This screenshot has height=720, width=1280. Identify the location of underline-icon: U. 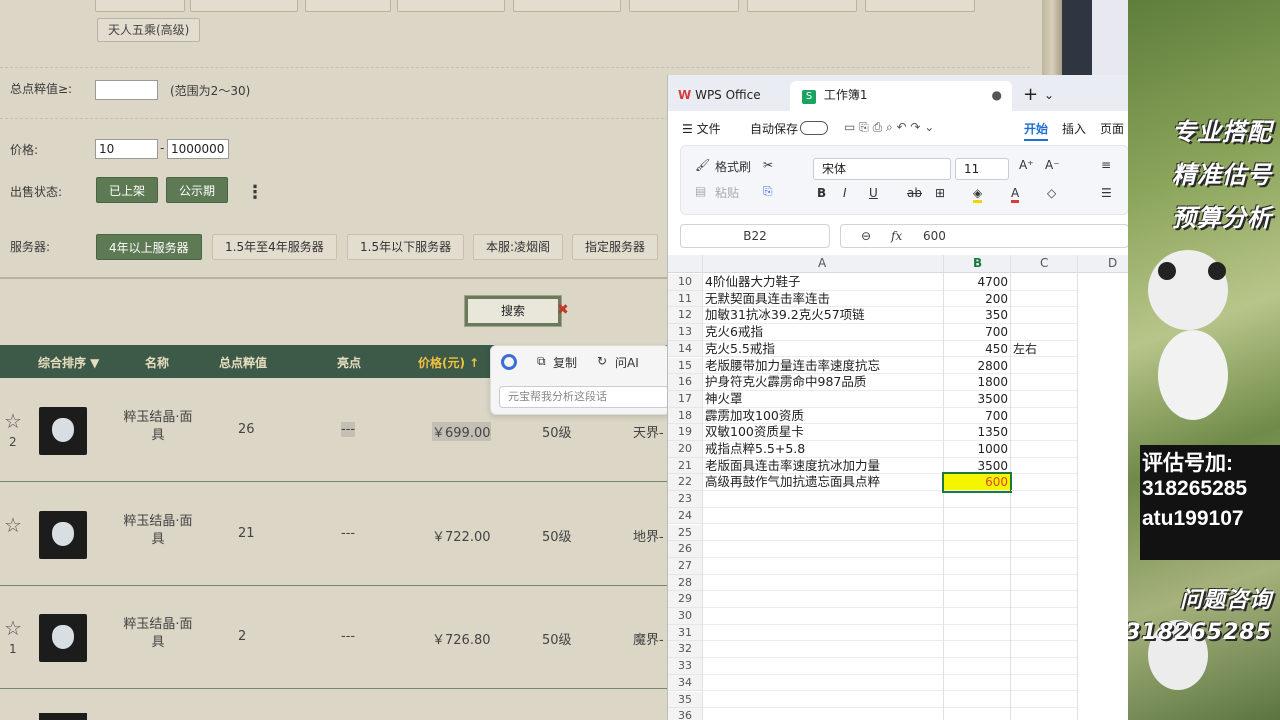
(873, 193).